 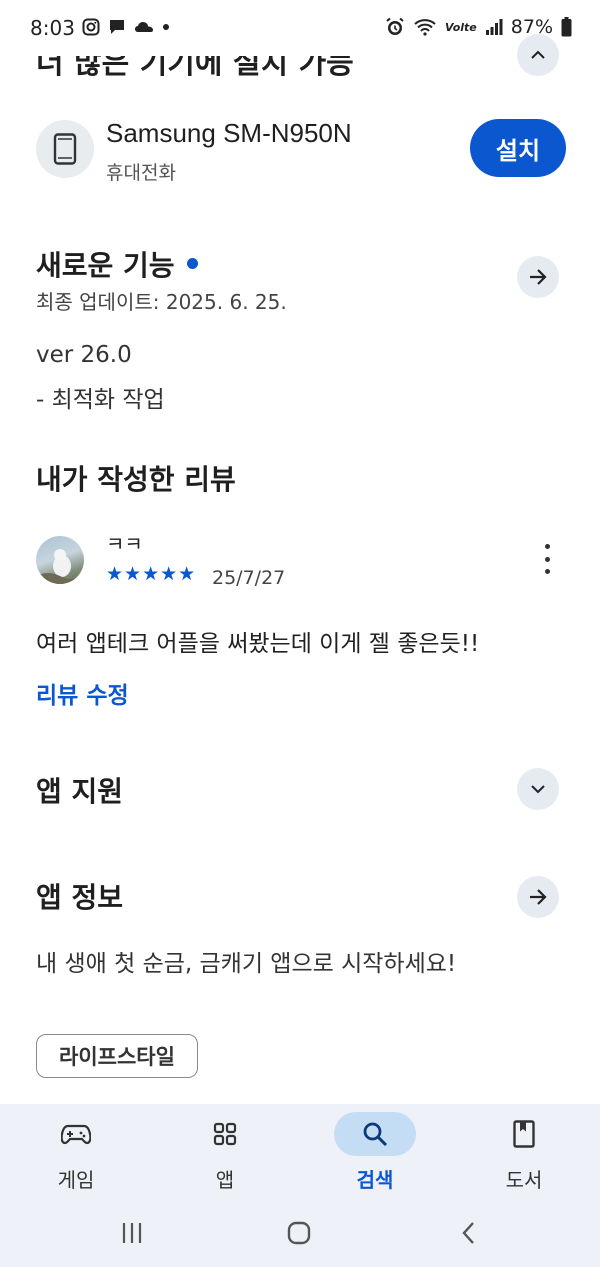 What do you see at coordinates (225, 1134) in the screenshot?
I see `apps-grid-icon` at bounding box center [225, 1134].